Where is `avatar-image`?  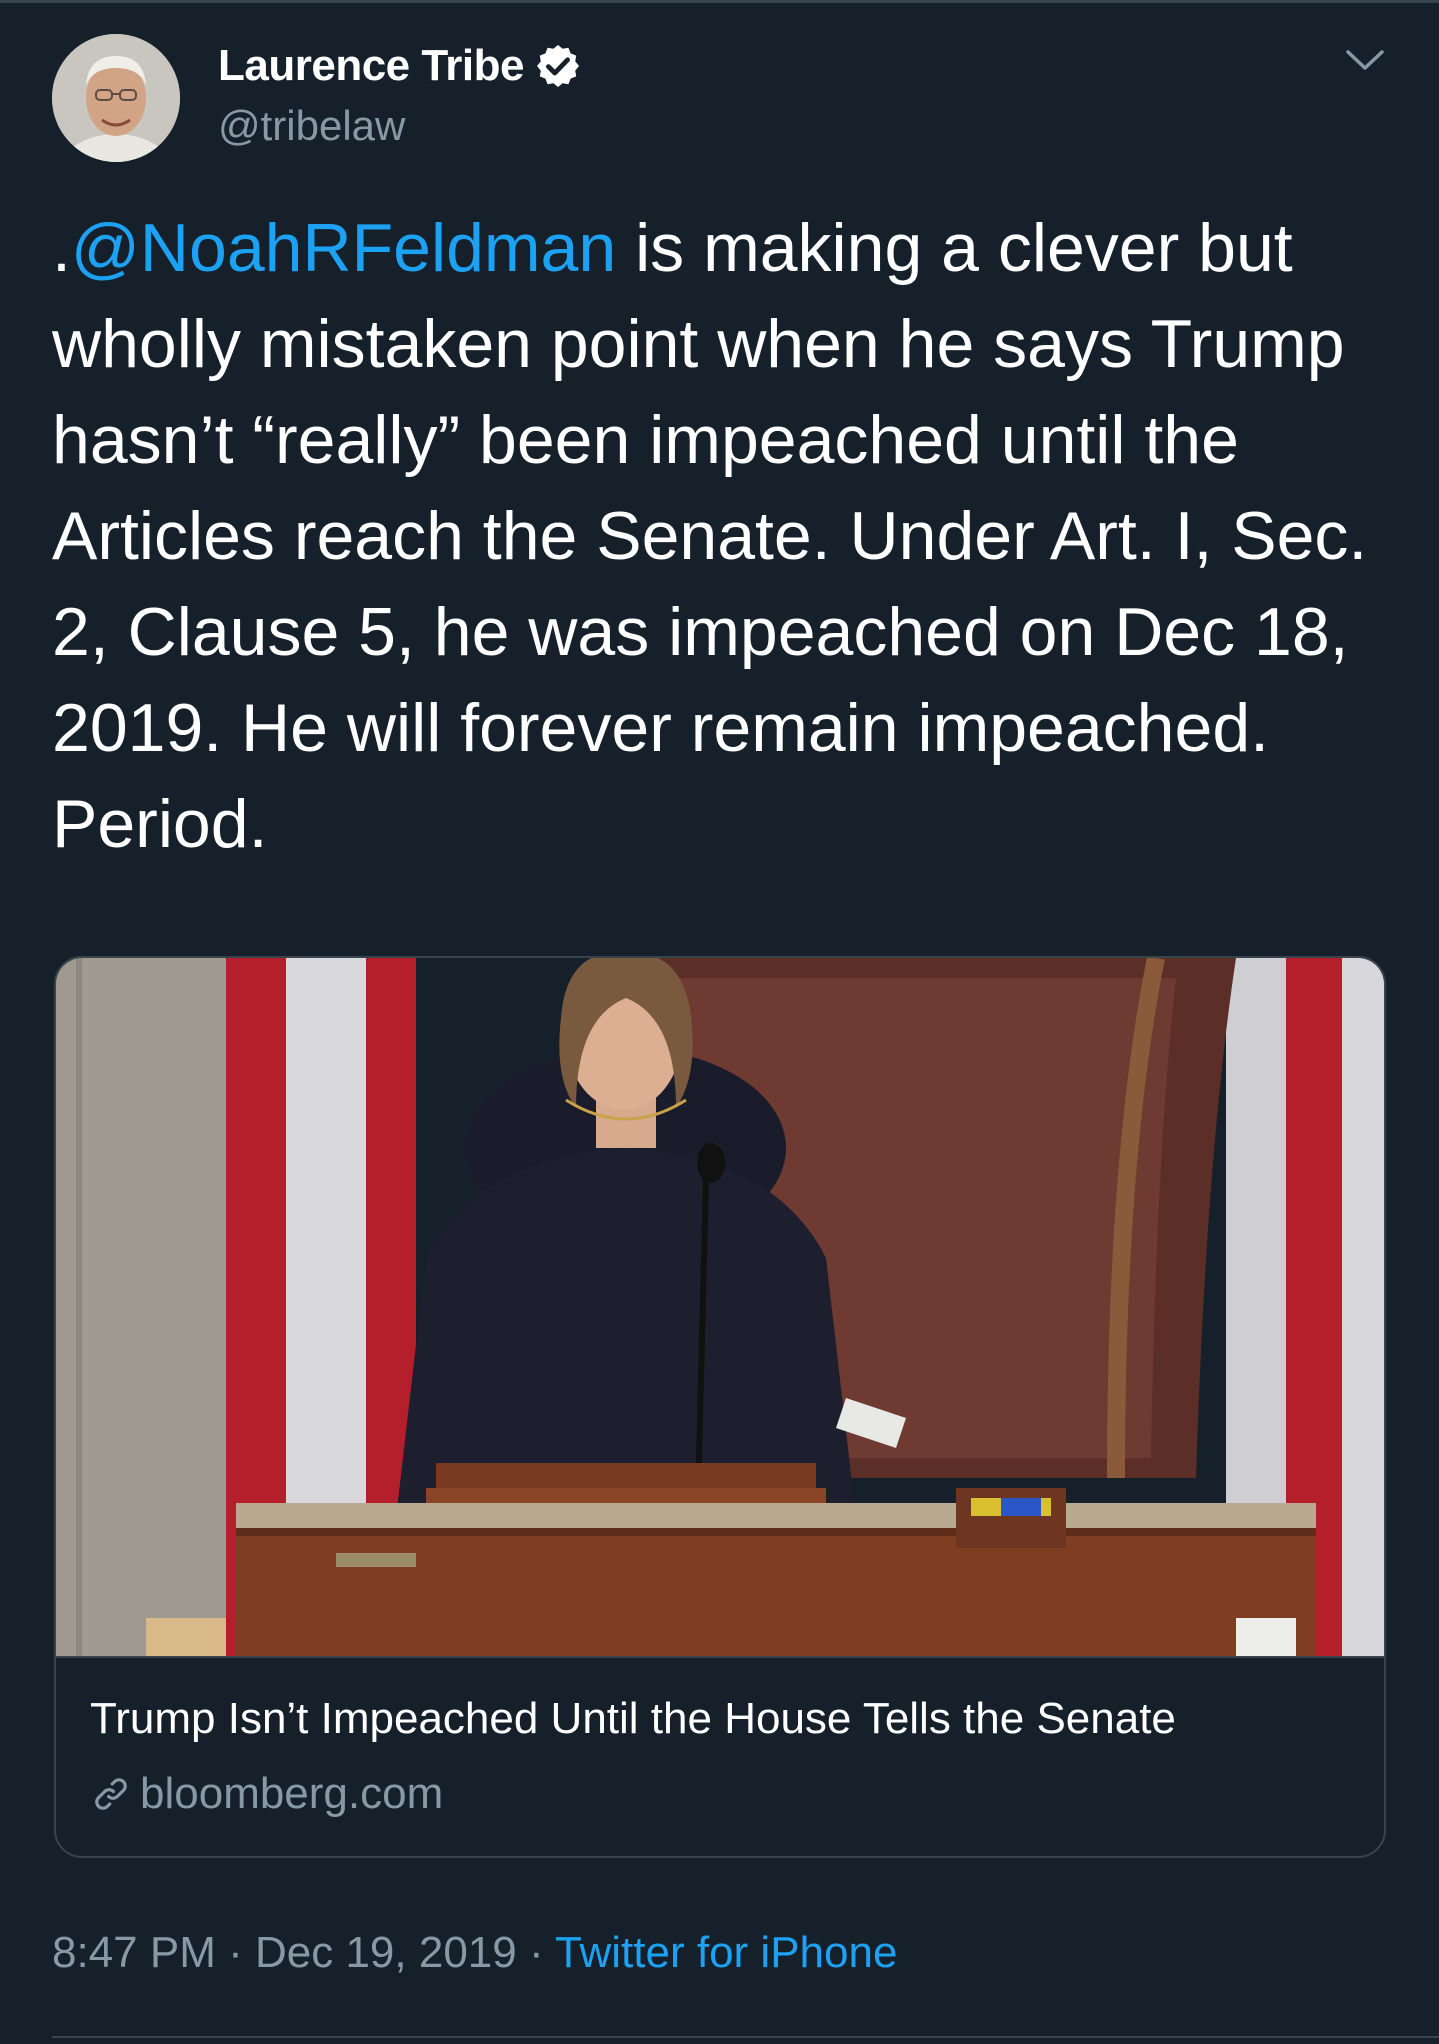
avatar-image is located at coordinates (116, 98).